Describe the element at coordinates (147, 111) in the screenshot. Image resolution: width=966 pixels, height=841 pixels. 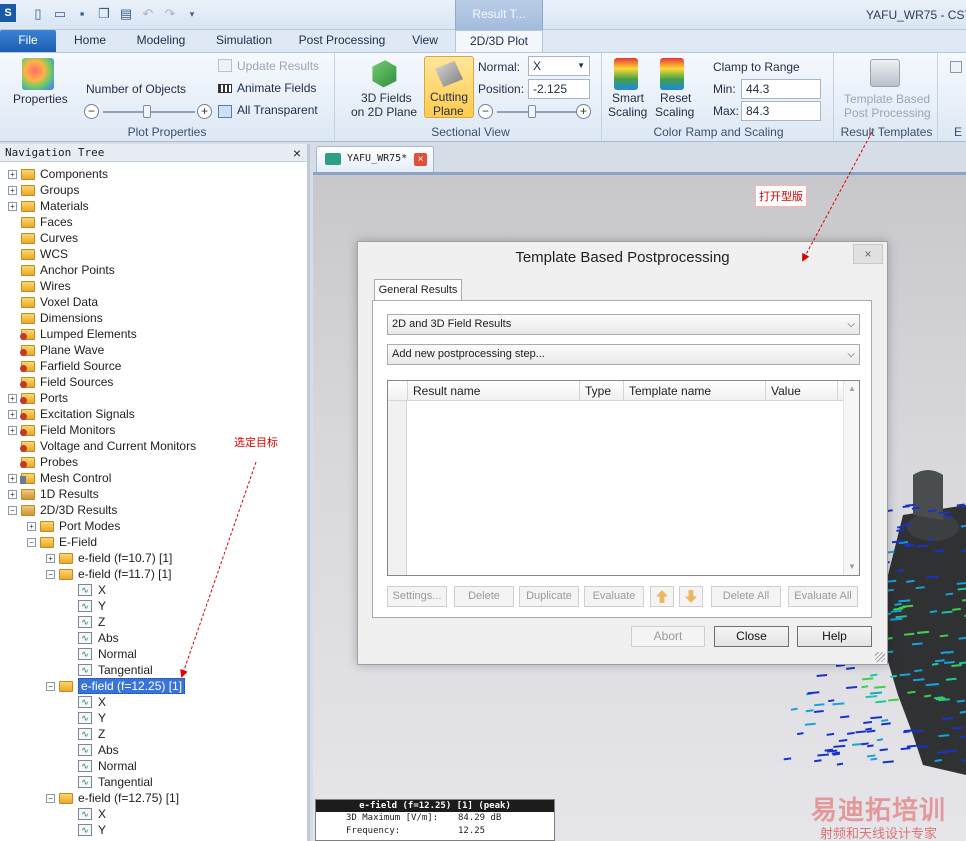
I see `objects-slider-thumb` at that location.